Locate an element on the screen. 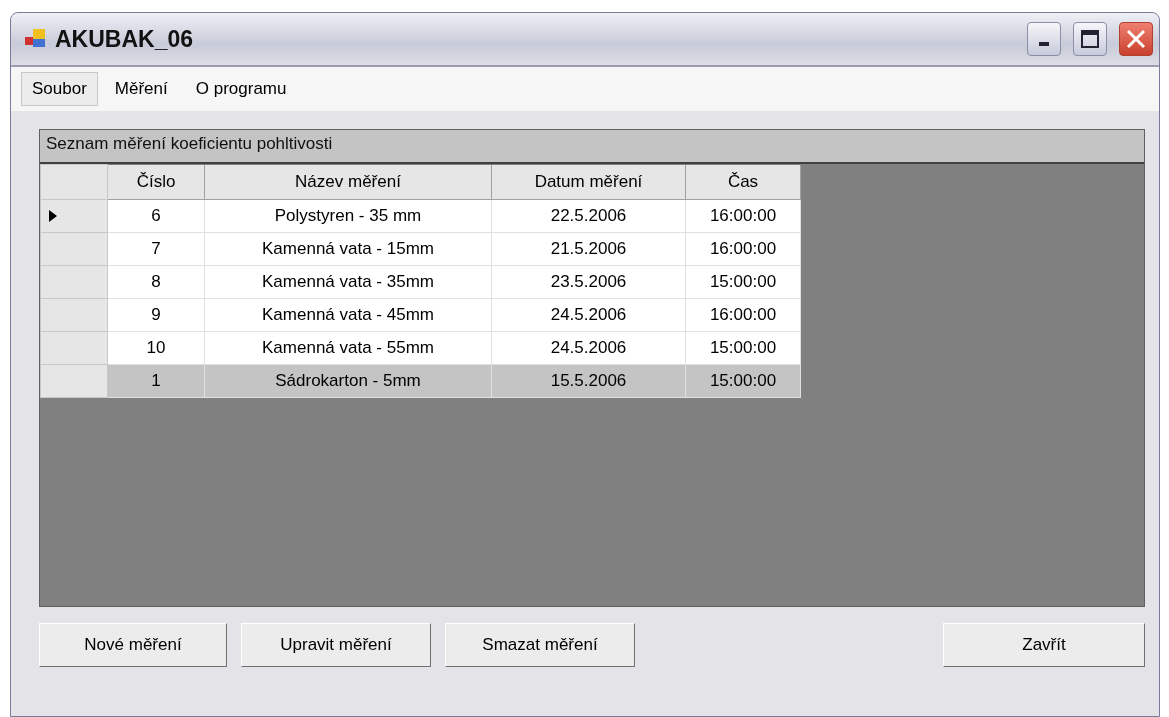 This screenshot has width=1169, height=717. column-header: Datum měření is located at coordinates (588, 182).